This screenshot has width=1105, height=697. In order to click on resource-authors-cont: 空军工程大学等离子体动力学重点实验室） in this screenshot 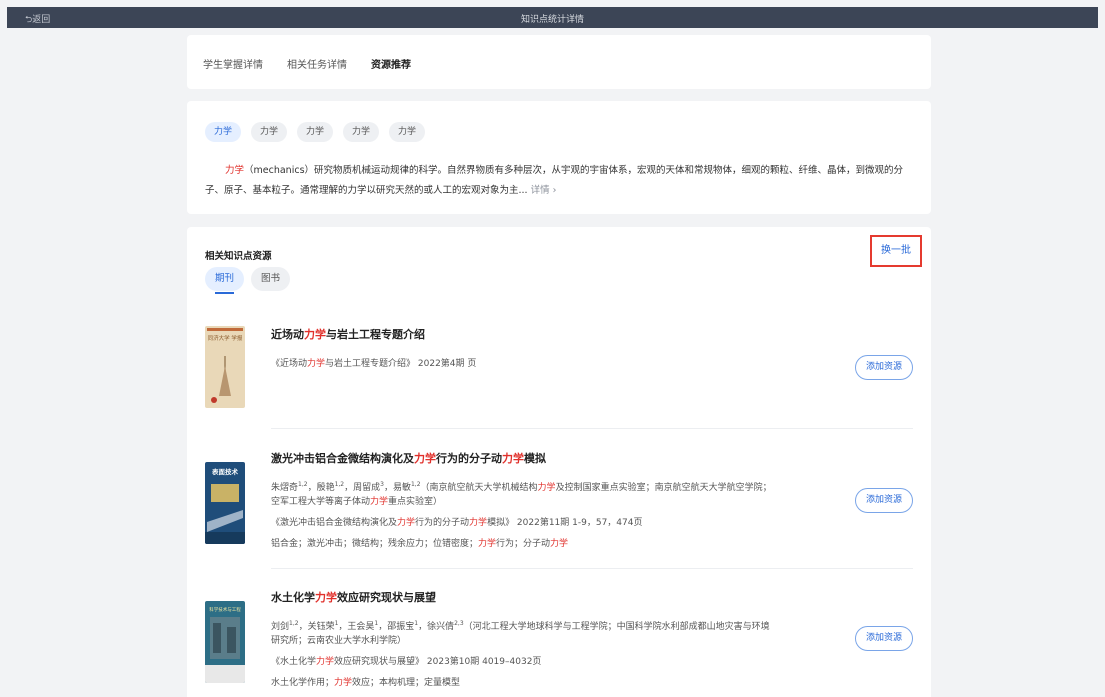, I will do `click(357, 502)`.